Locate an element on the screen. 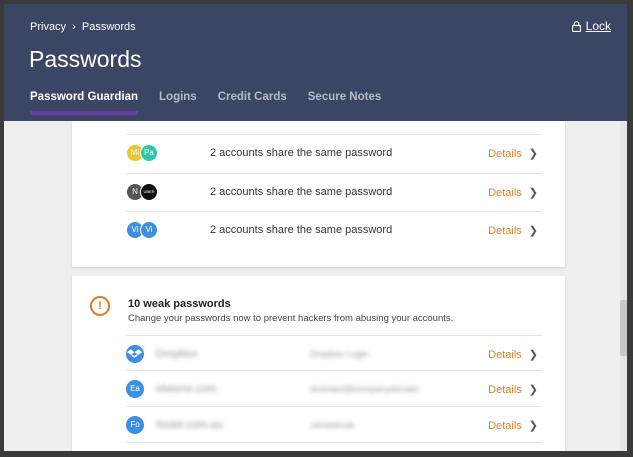 The image size is (633, 457). site-name: Dropbox is located at coordinates (177, 354).